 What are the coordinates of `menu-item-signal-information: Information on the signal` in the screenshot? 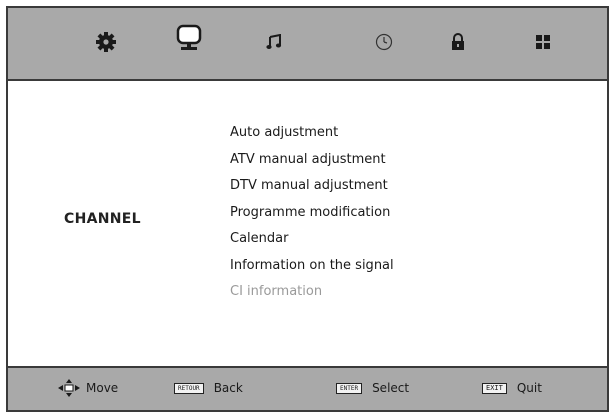 It's located at (312, 266).